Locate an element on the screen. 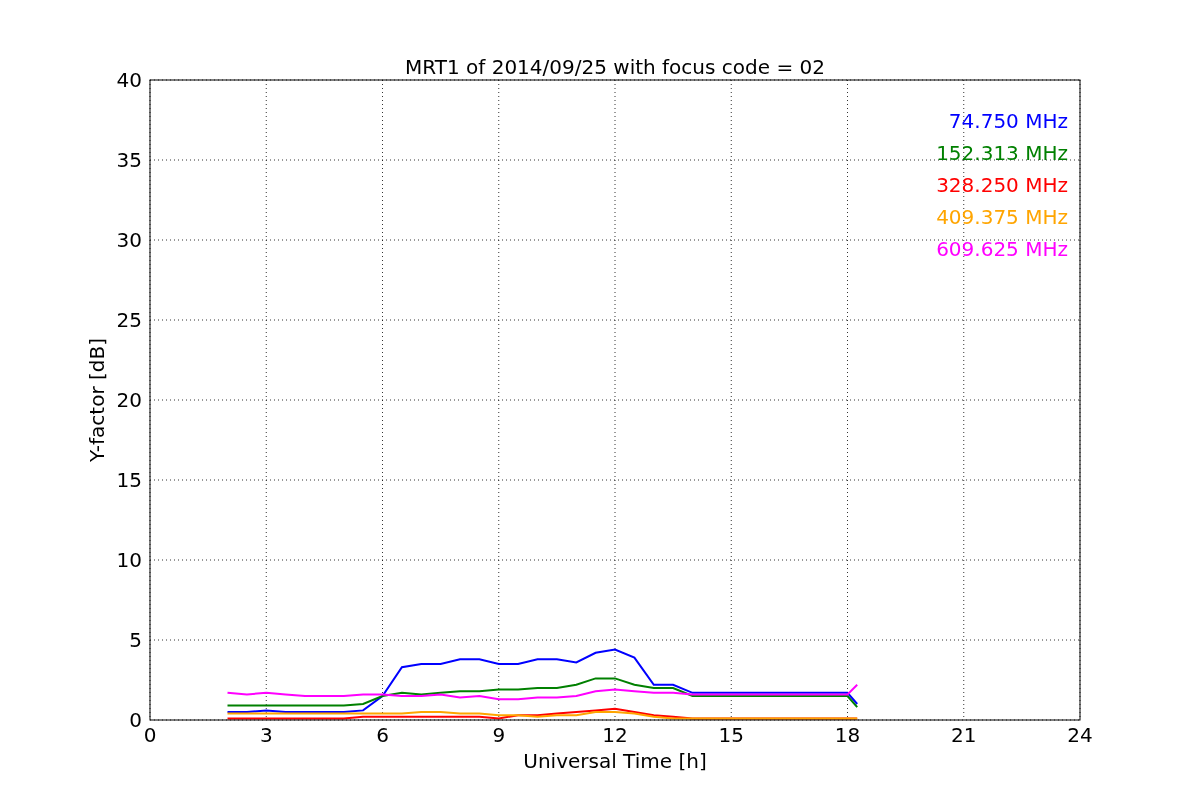  x-tick-label: 9 is located at coordinates (499, 735).